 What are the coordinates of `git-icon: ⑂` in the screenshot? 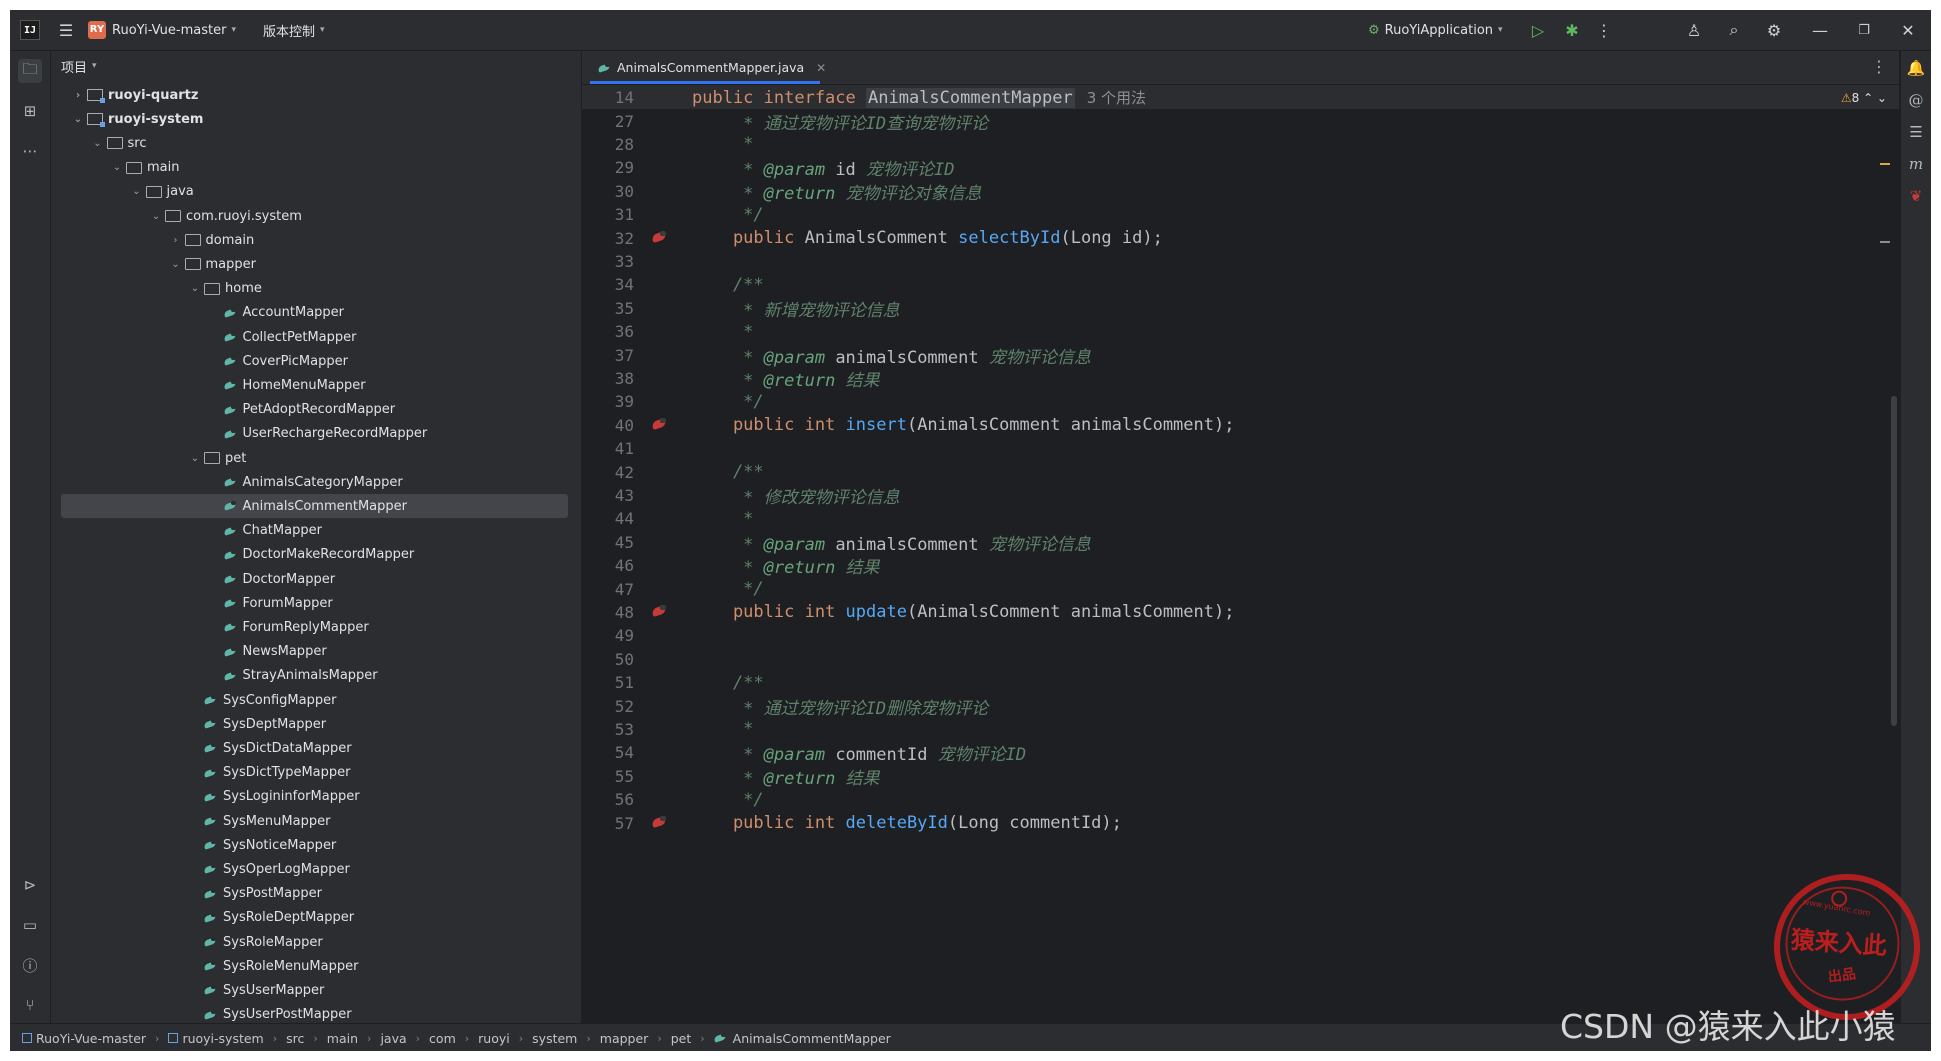 It's located at (30, 1005).